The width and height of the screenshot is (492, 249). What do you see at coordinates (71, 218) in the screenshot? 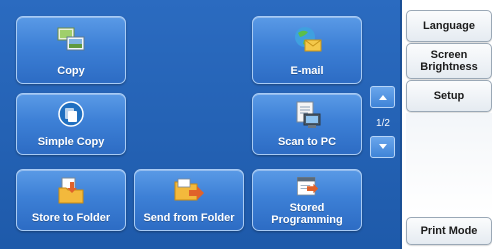
I see `store-to-folder-label: Store to Folder` at bounding box center [71, 218].